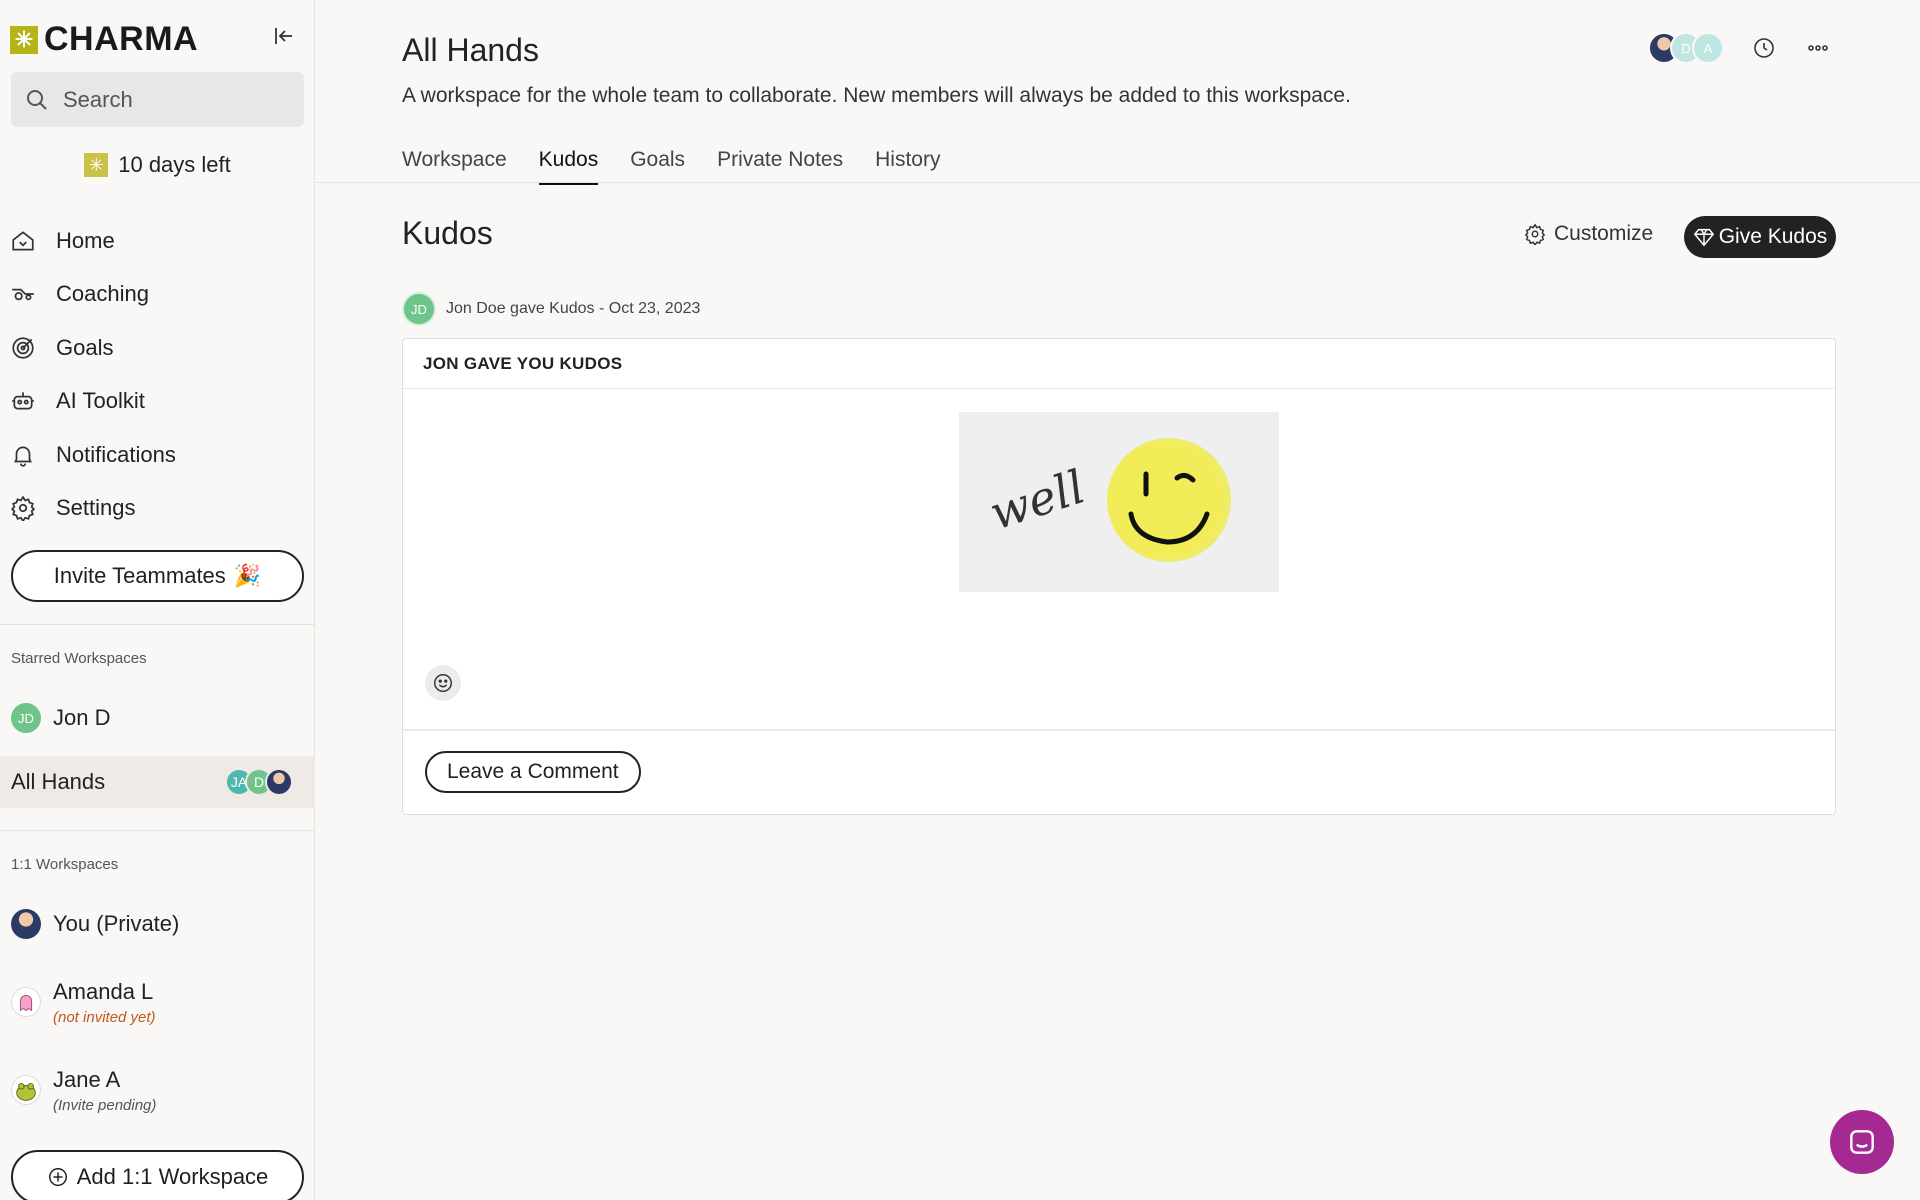 Image resolution: width=1920 pixels, height=1200 pixels. What do you see at coordinates (1773, 236) in the screenshot?
I see `give-kudos-label: Give Kudos` at bounding box center [1773, 236].